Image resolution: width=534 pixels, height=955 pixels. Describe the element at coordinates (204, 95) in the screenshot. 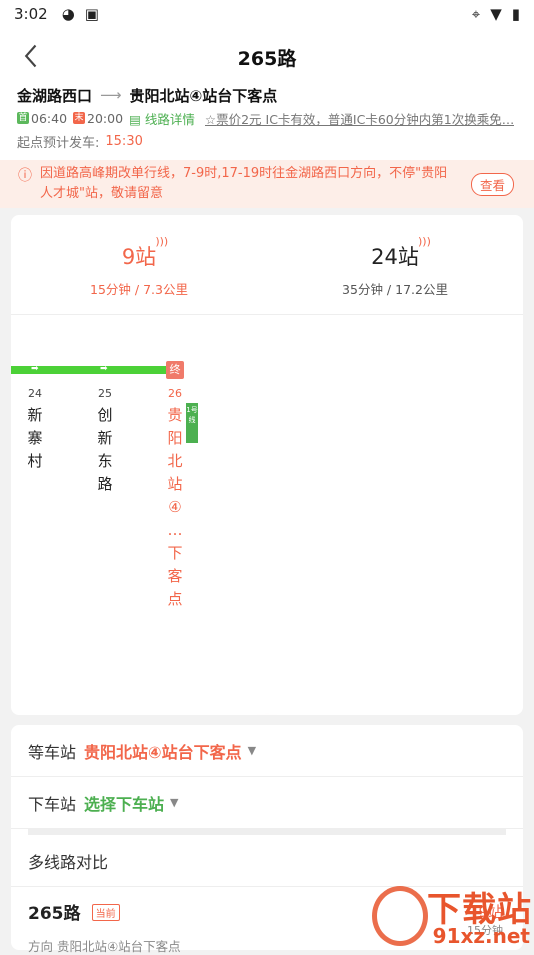

I see `route-to: 贵阳北站④站台下客点` at that location.